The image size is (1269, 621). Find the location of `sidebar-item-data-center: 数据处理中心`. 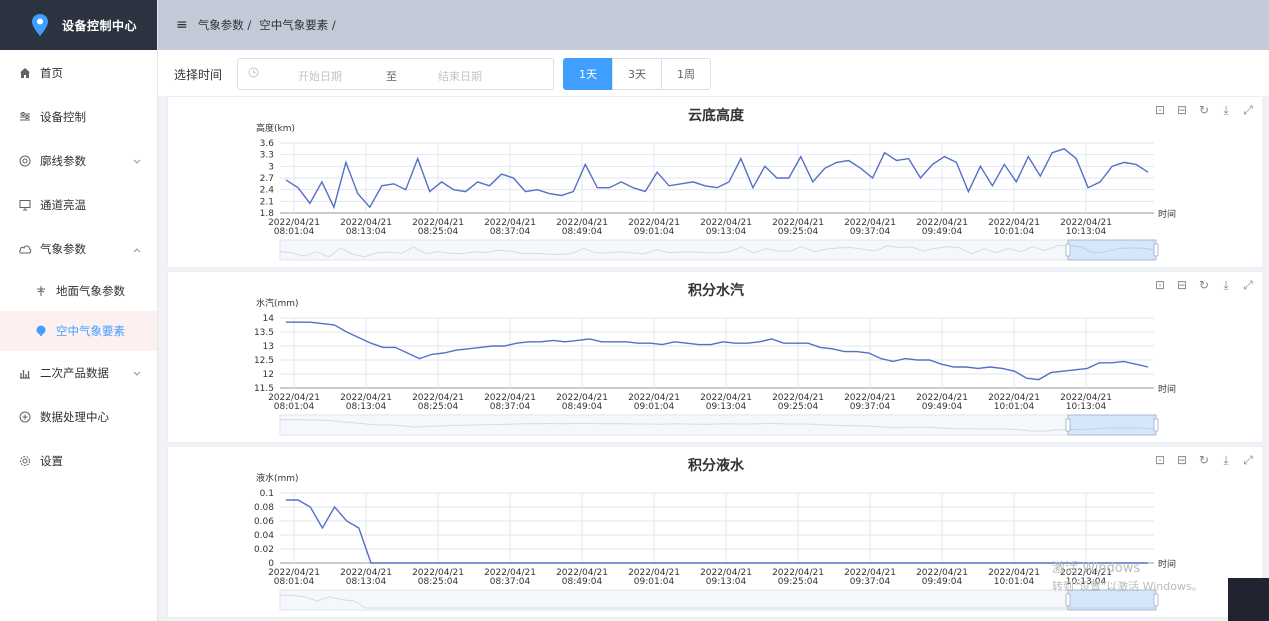

sidebar-item-data-center: 数据处理中心 is located at coordinates (78, 417).